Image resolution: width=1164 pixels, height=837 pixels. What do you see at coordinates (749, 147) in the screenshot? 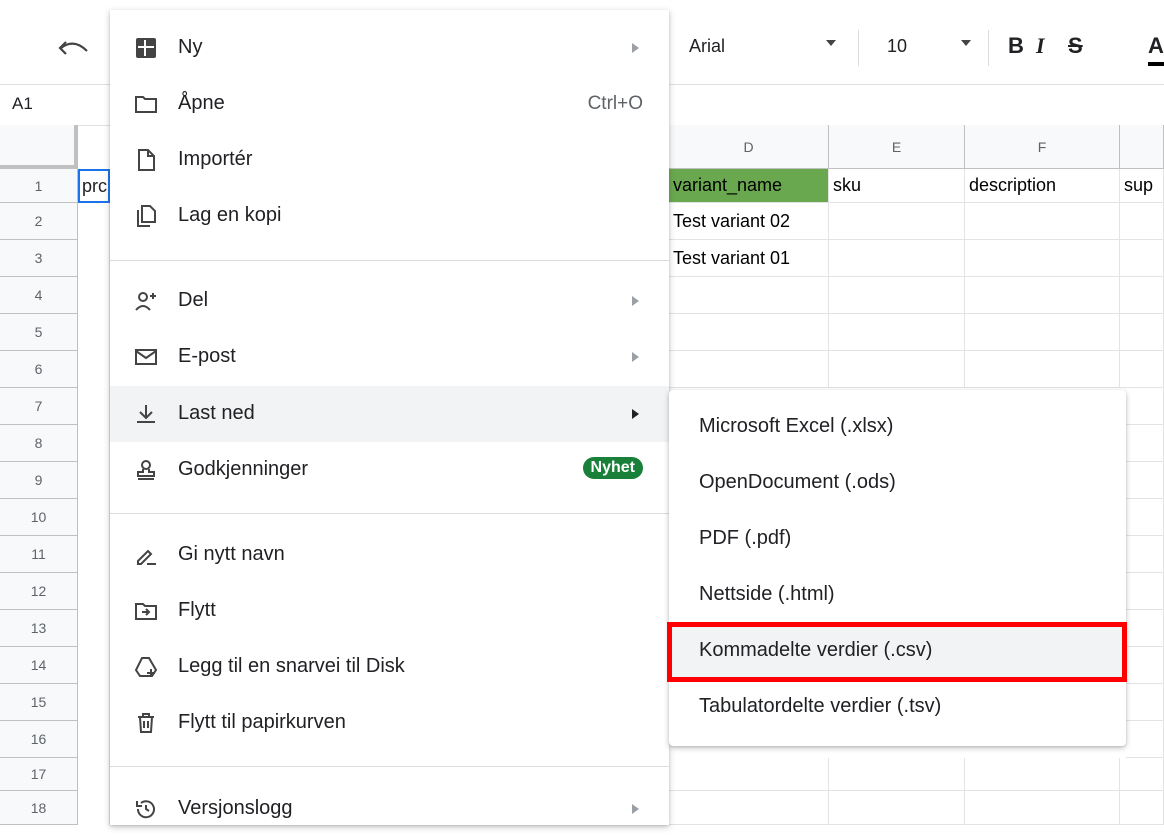
I see `column-header-d: D` at bounding box center [749, 147].